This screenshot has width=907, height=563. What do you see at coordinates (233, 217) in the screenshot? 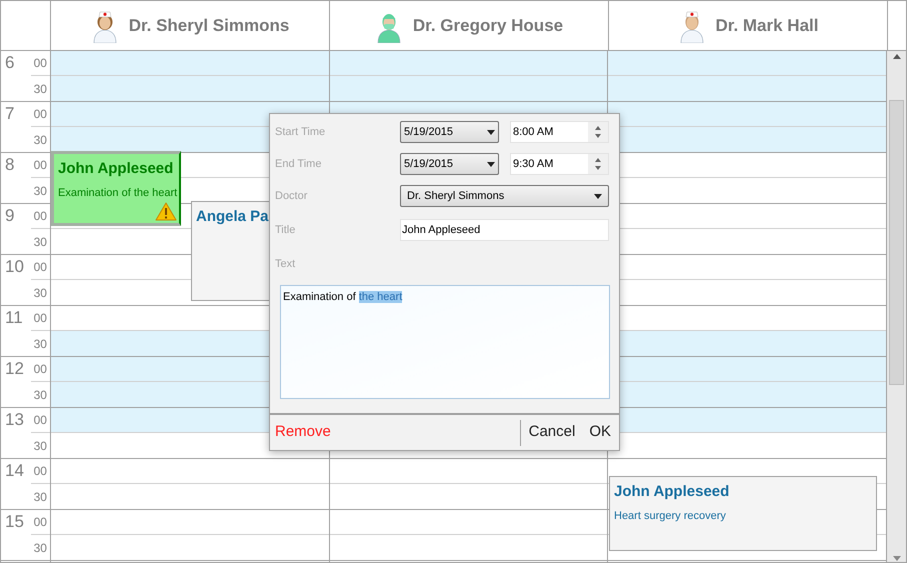
I see `appointment-title: Angela Pa` at bounding box center [233, 217].